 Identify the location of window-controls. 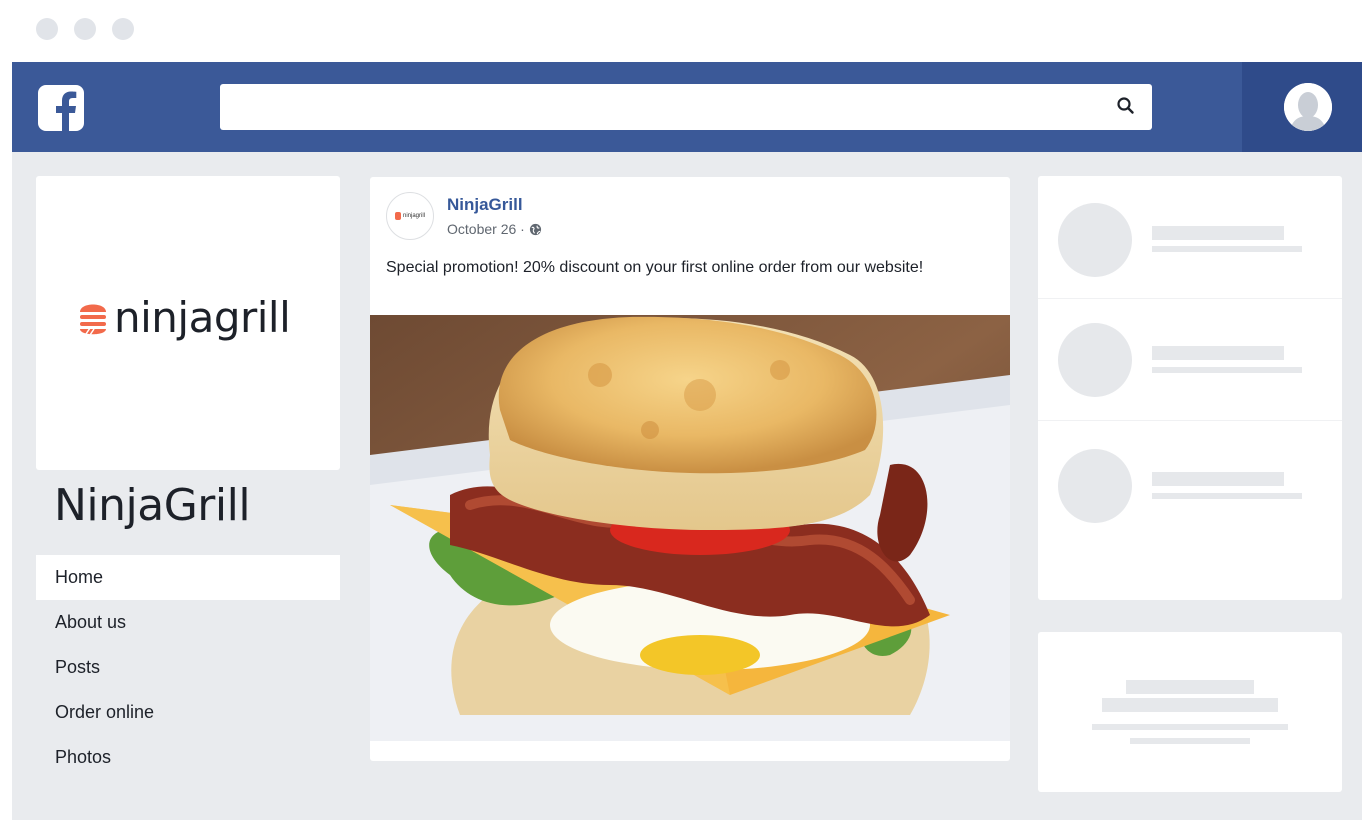
(85, 29).